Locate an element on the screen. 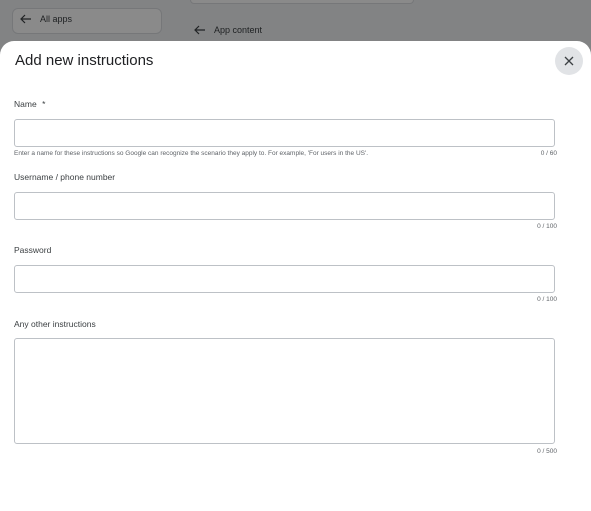 This screenshot has width=591, height=511. other-instructions-char-counter: 0 / 500 is located at coordinates (547, 451).